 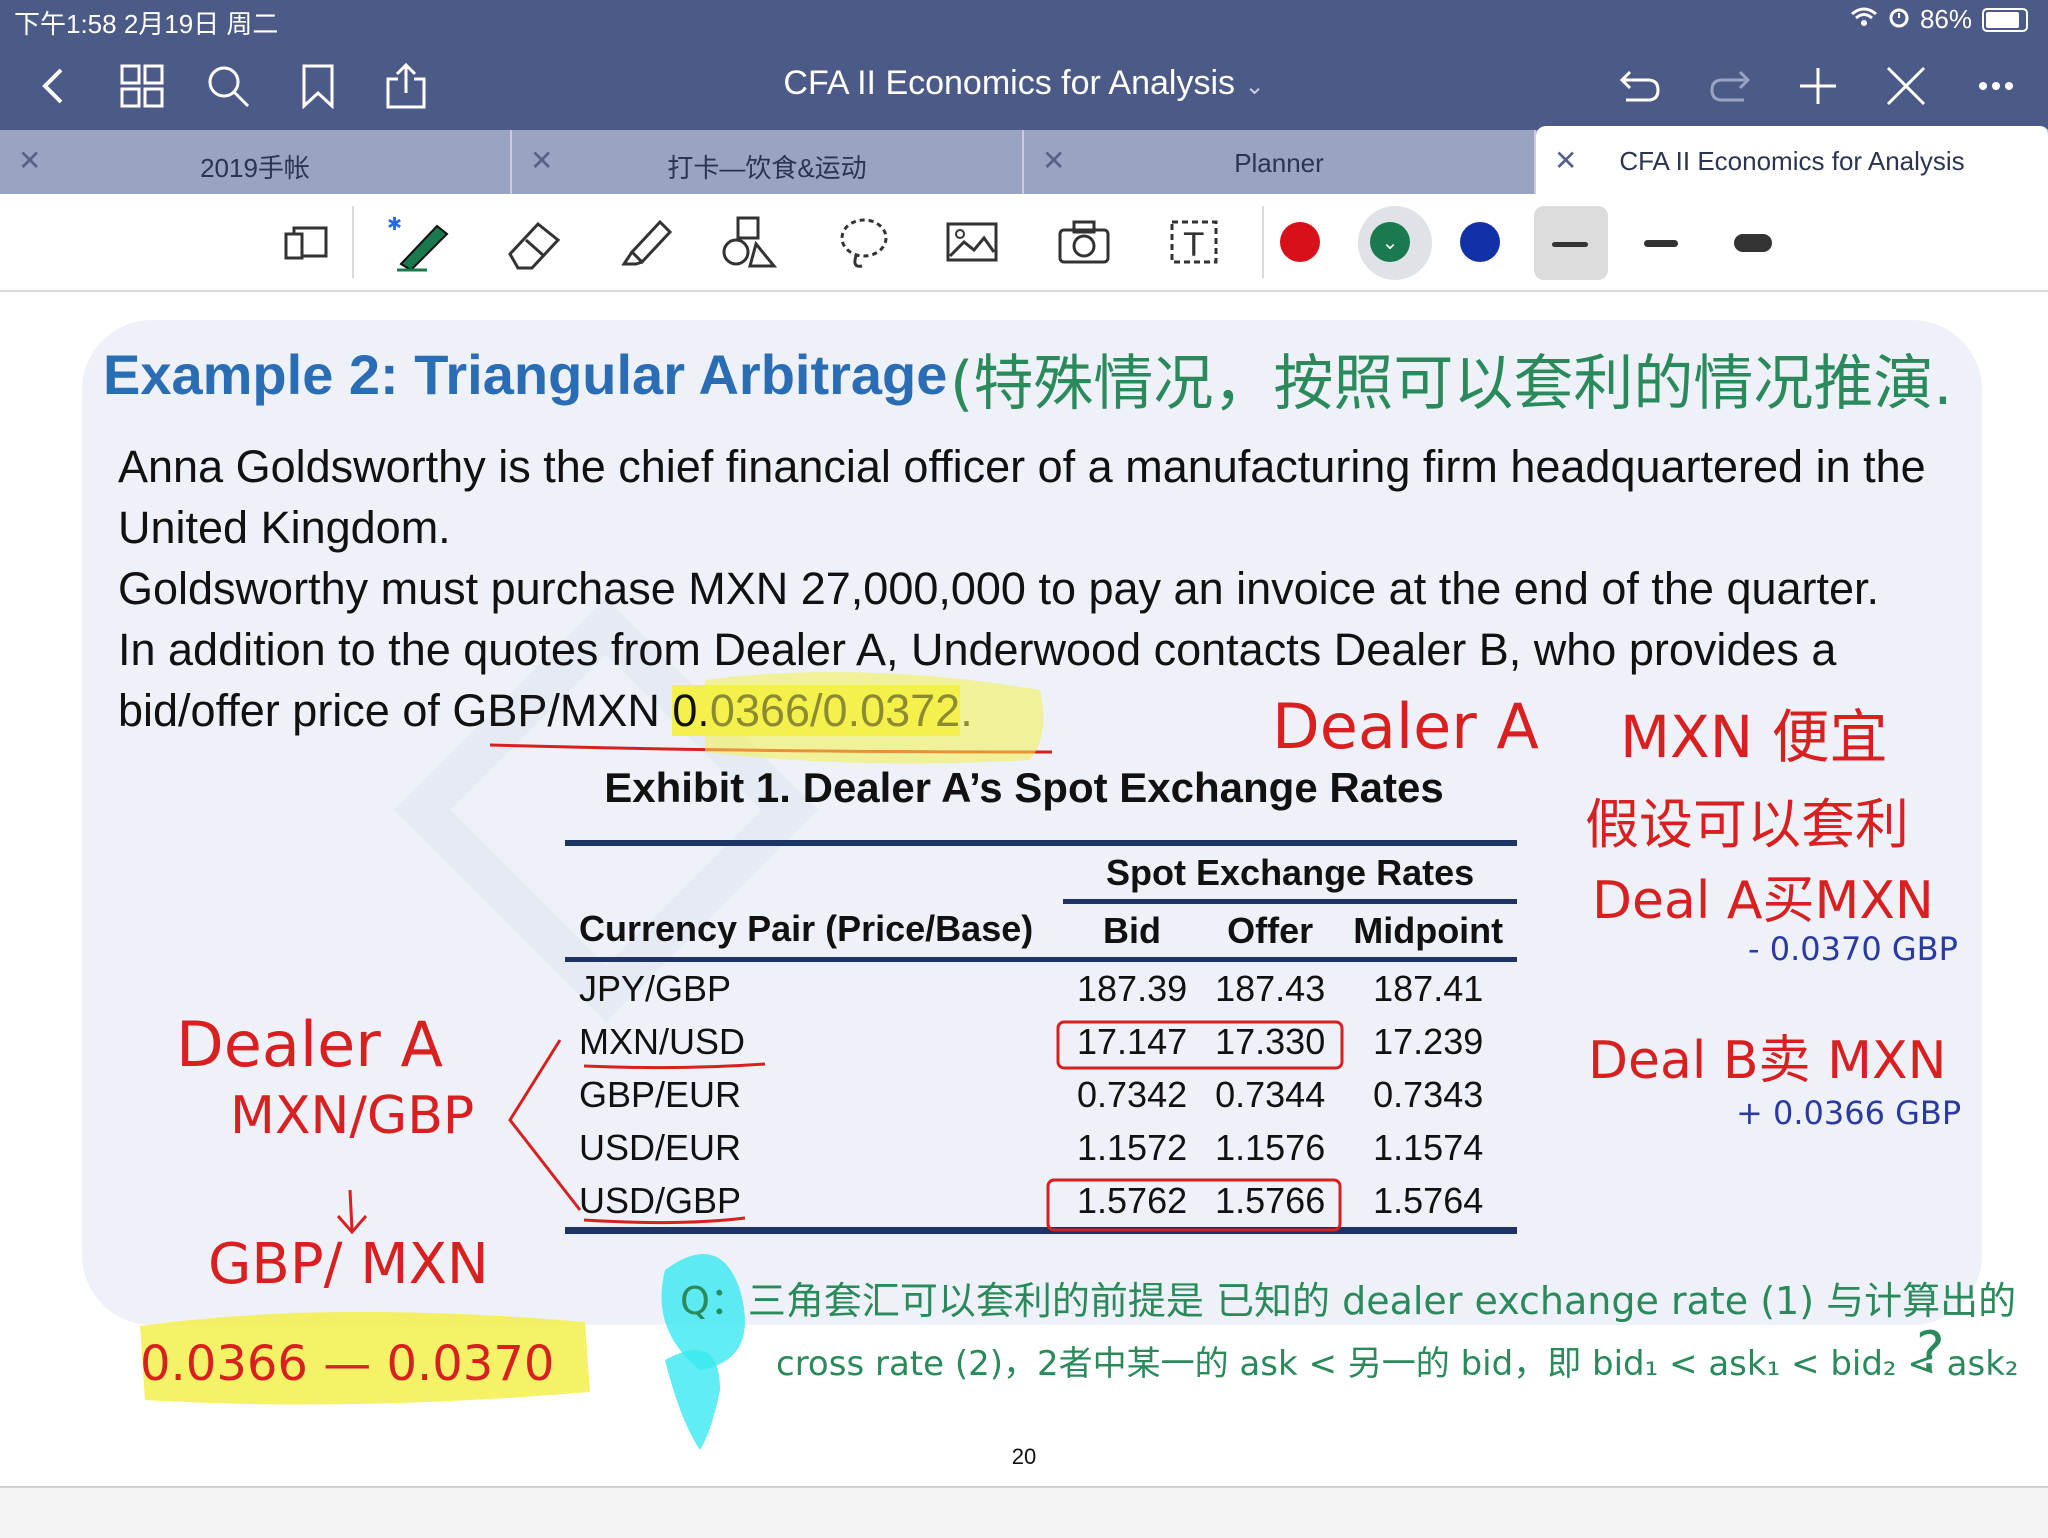 I want to click on midpoint-cell: 187.41, so click(x=1428, y=988).